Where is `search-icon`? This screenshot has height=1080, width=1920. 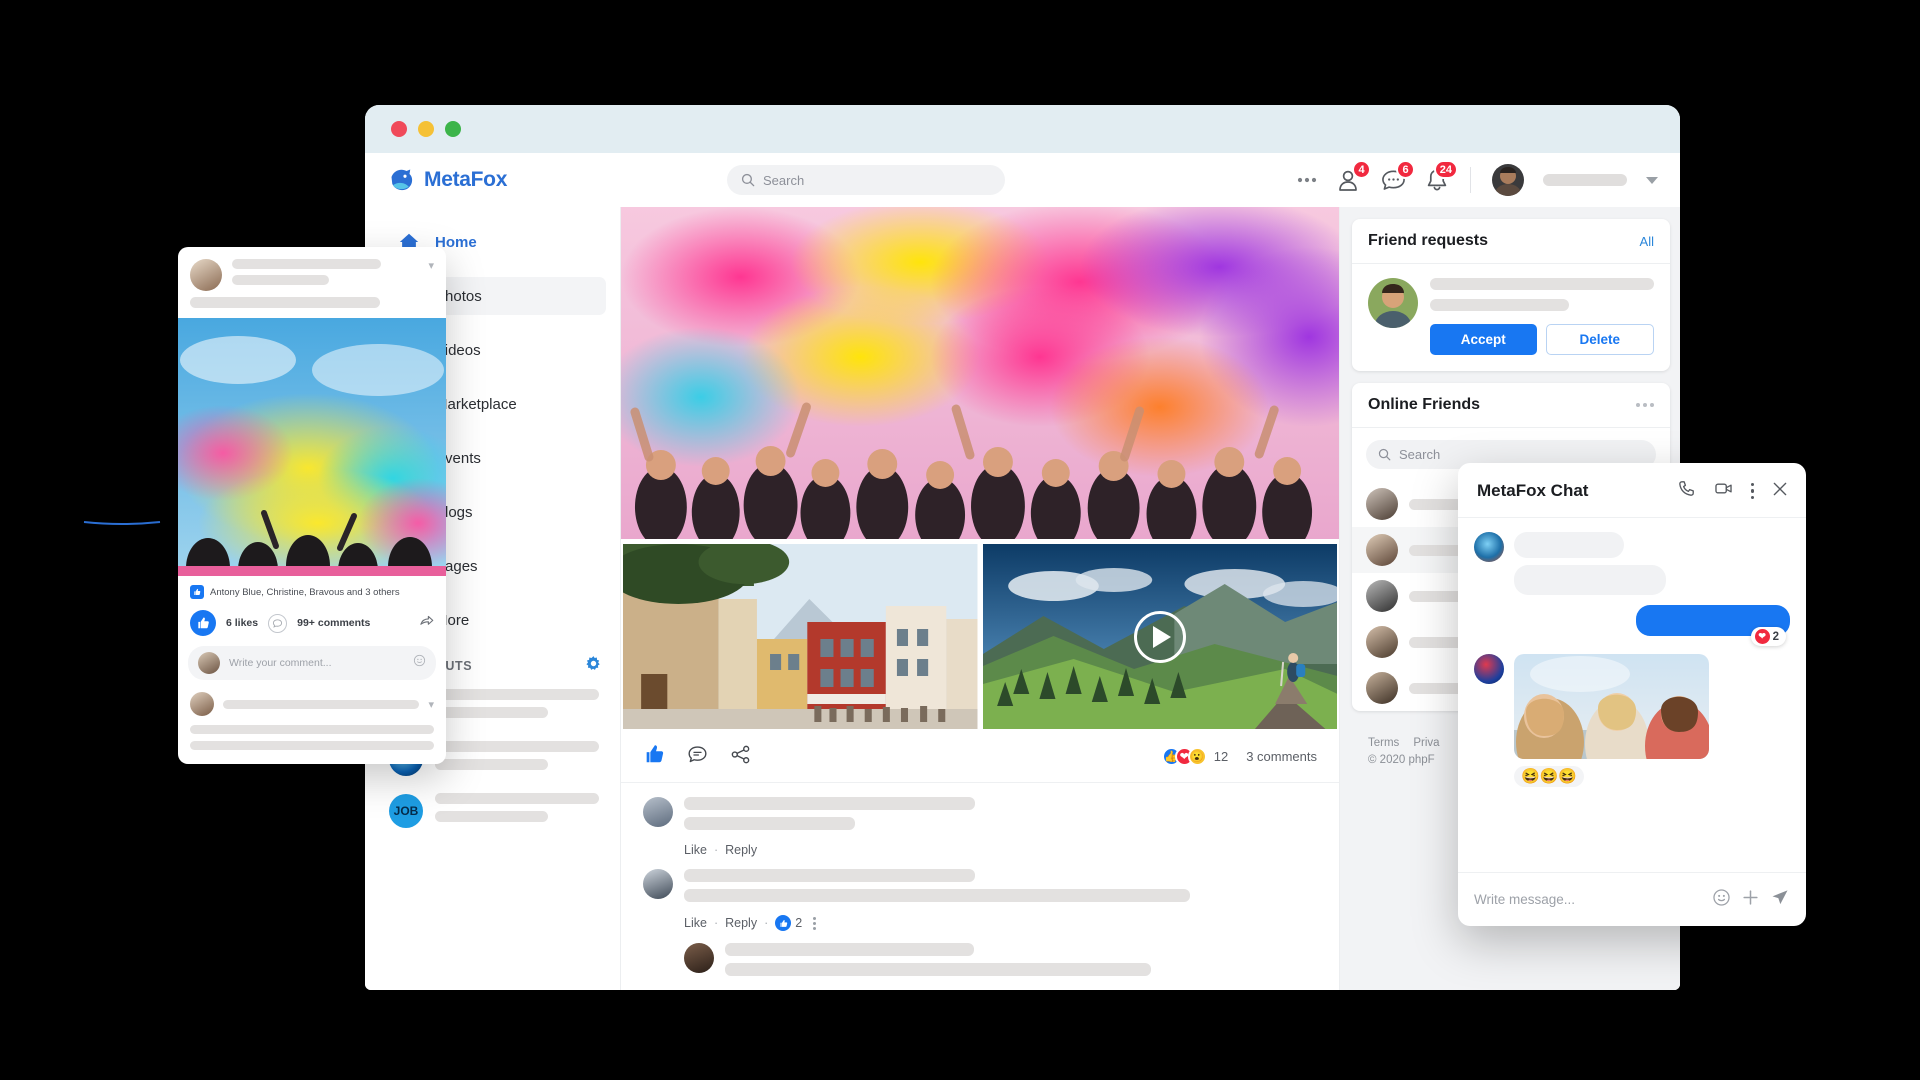
search-icon is located at coordinates (1384, 454).